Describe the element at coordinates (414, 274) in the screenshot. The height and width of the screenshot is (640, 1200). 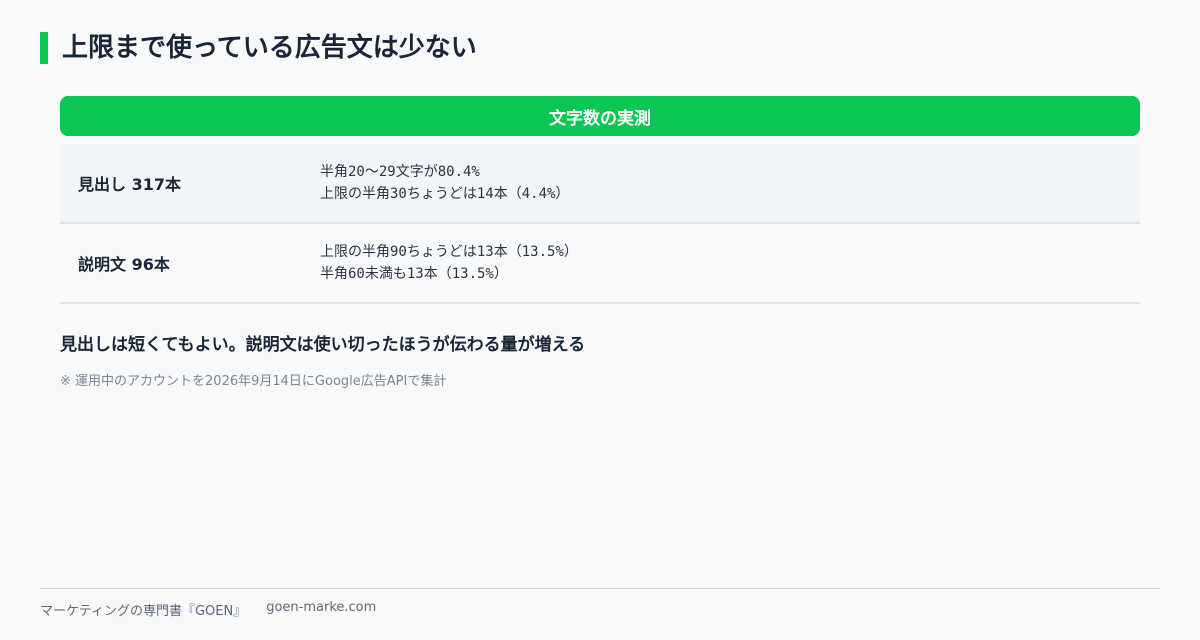
I see `row-detail-line: 半角60未満も13本（13.5%）` at that location.